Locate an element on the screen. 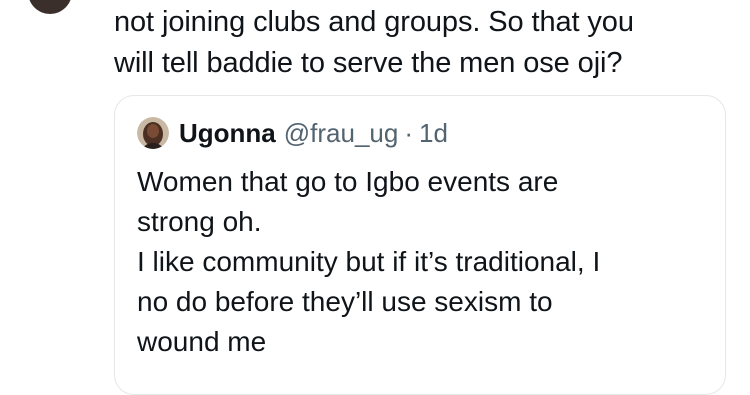  quoted-author-handle: @frau_ug is located at coordinates (341, 133).